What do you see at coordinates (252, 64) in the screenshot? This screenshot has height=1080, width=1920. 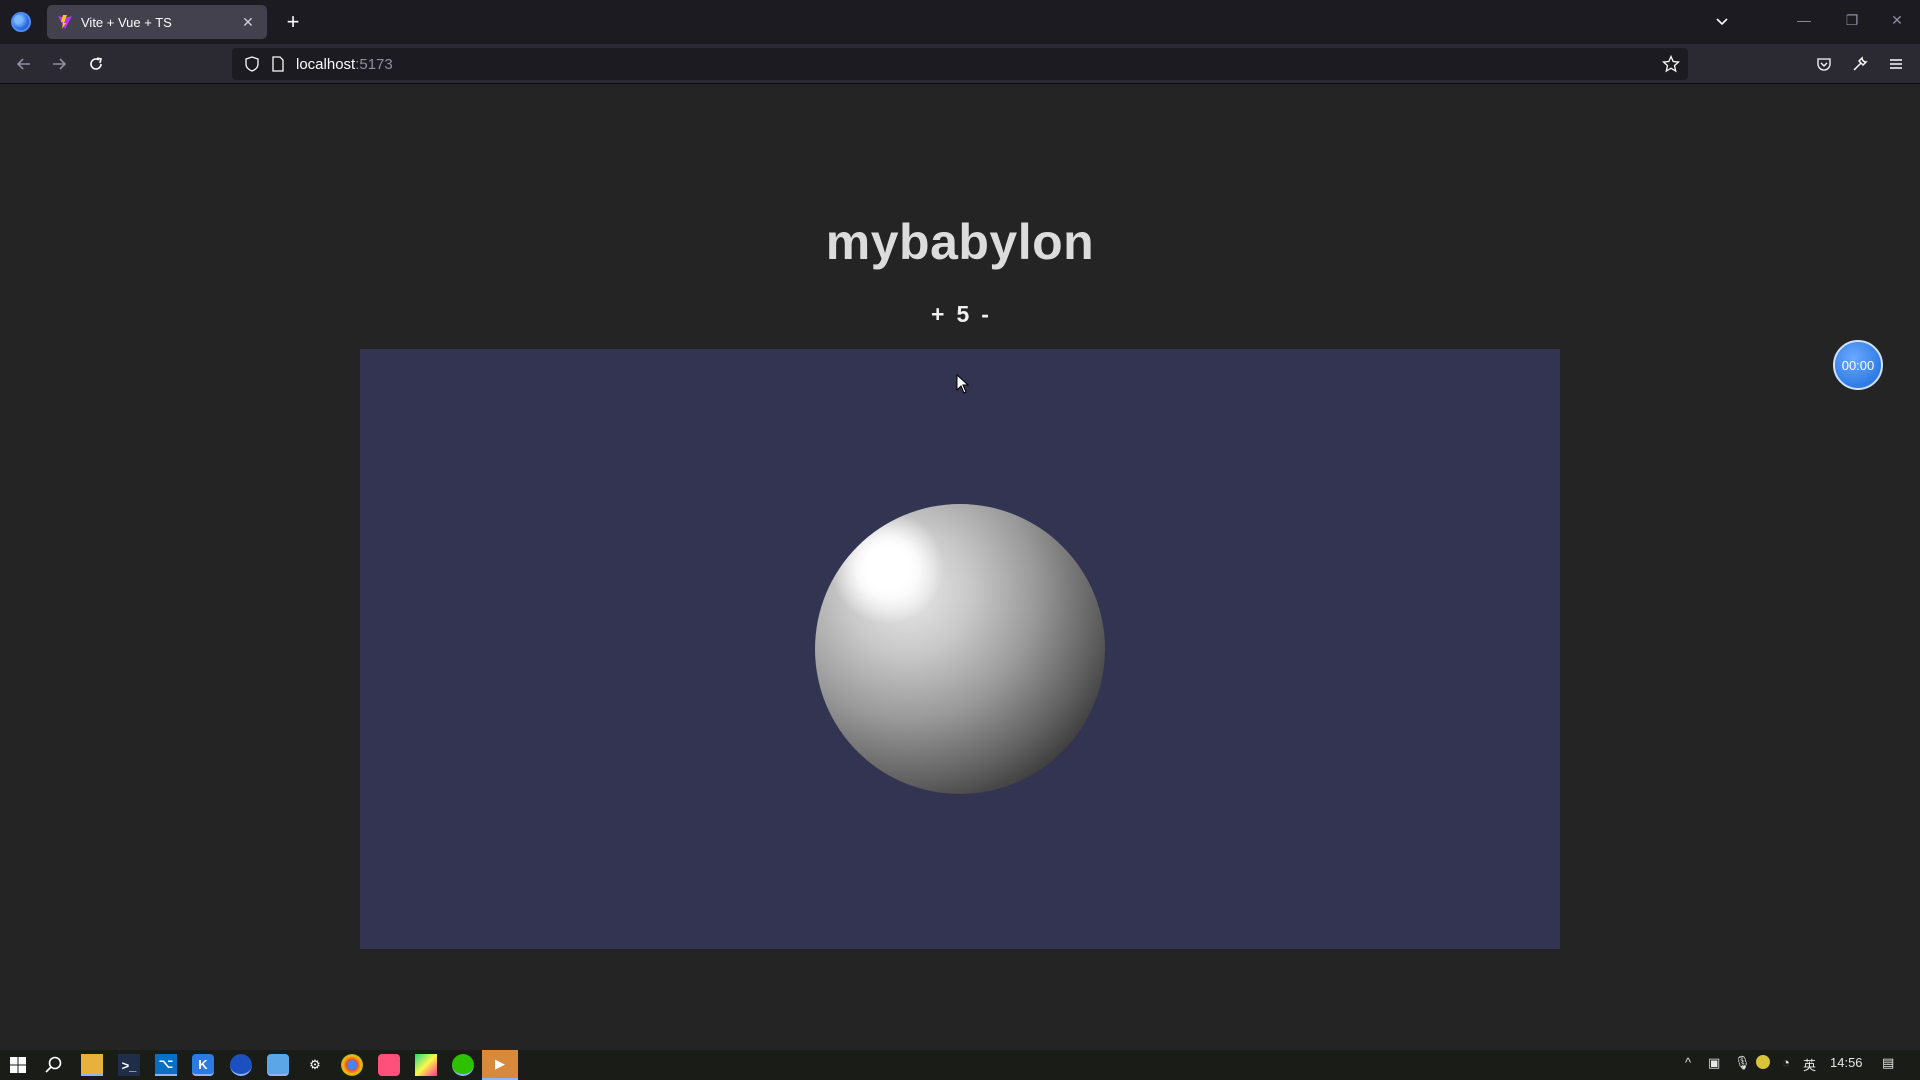 I see `shield-icon` at bounding box center [252, 64].